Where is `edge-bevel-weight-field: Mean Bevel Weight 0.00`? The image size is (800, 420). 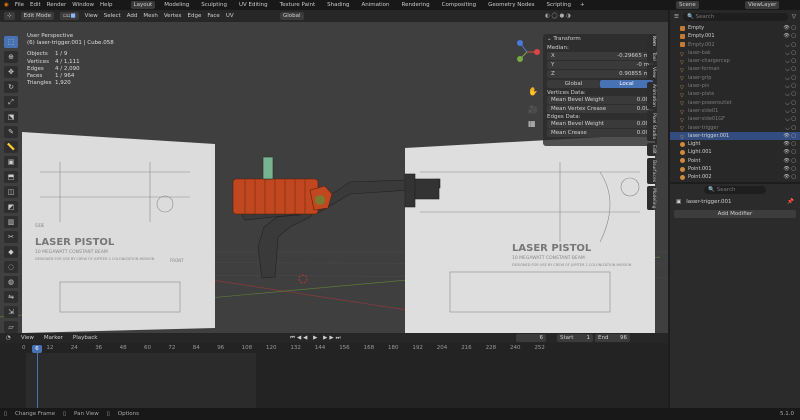
edge-bevel-weight-field: Mean Bevel Weight 0.00 is located at coordinates (600, 124).